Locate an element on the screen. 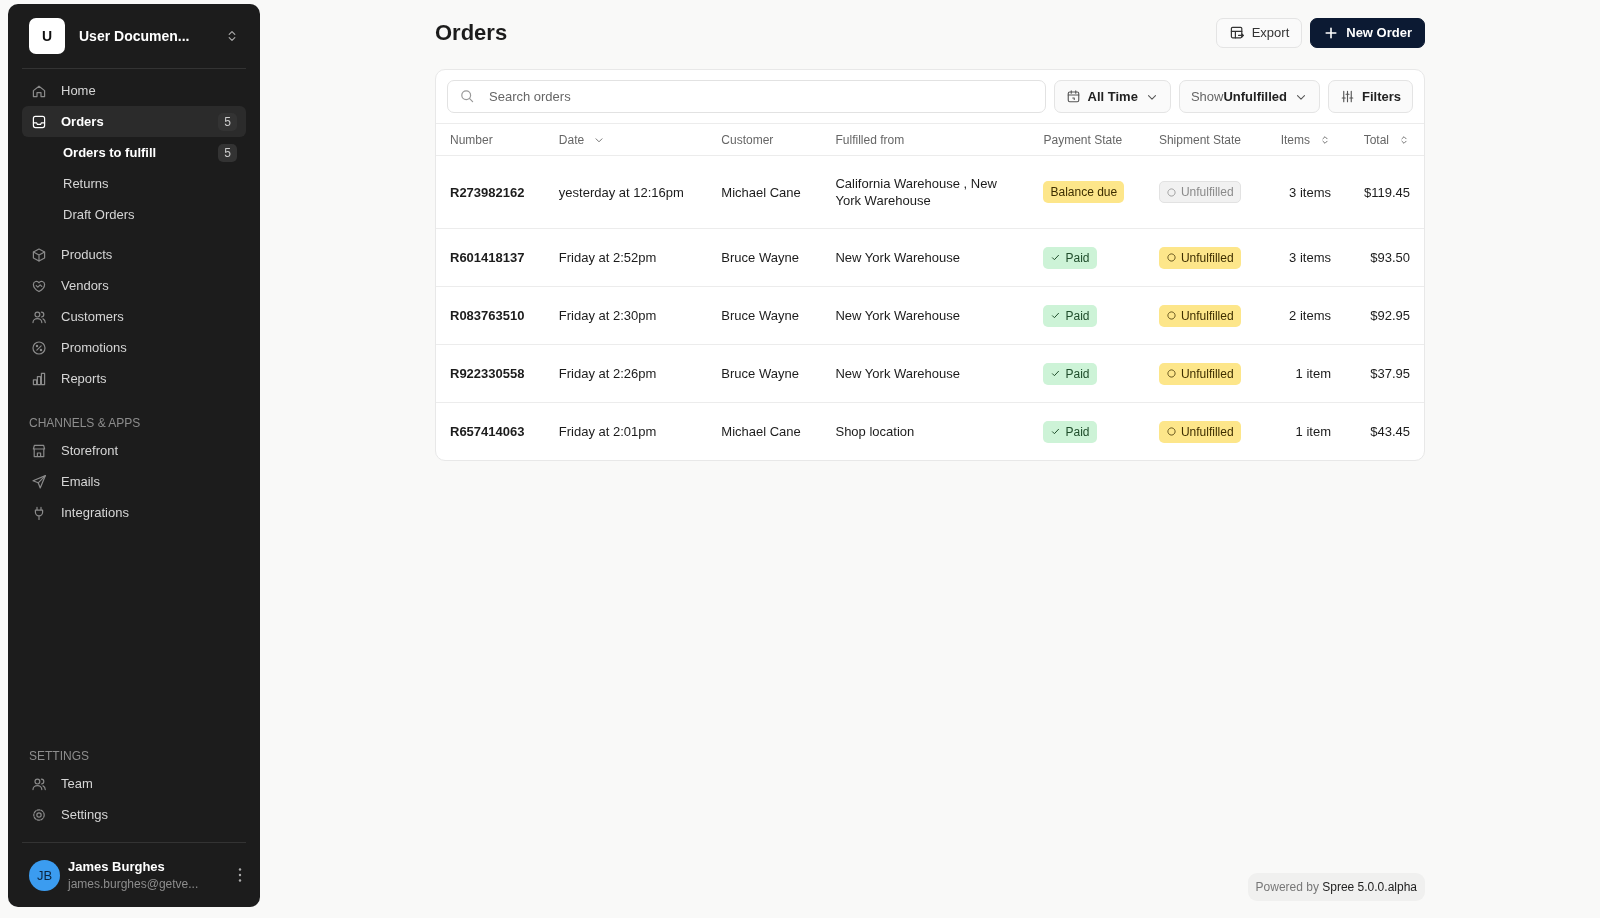 This screenshot has width=1600, height=918. table-cell: Friday at 2:52pm is located at coordinates (626, 257).